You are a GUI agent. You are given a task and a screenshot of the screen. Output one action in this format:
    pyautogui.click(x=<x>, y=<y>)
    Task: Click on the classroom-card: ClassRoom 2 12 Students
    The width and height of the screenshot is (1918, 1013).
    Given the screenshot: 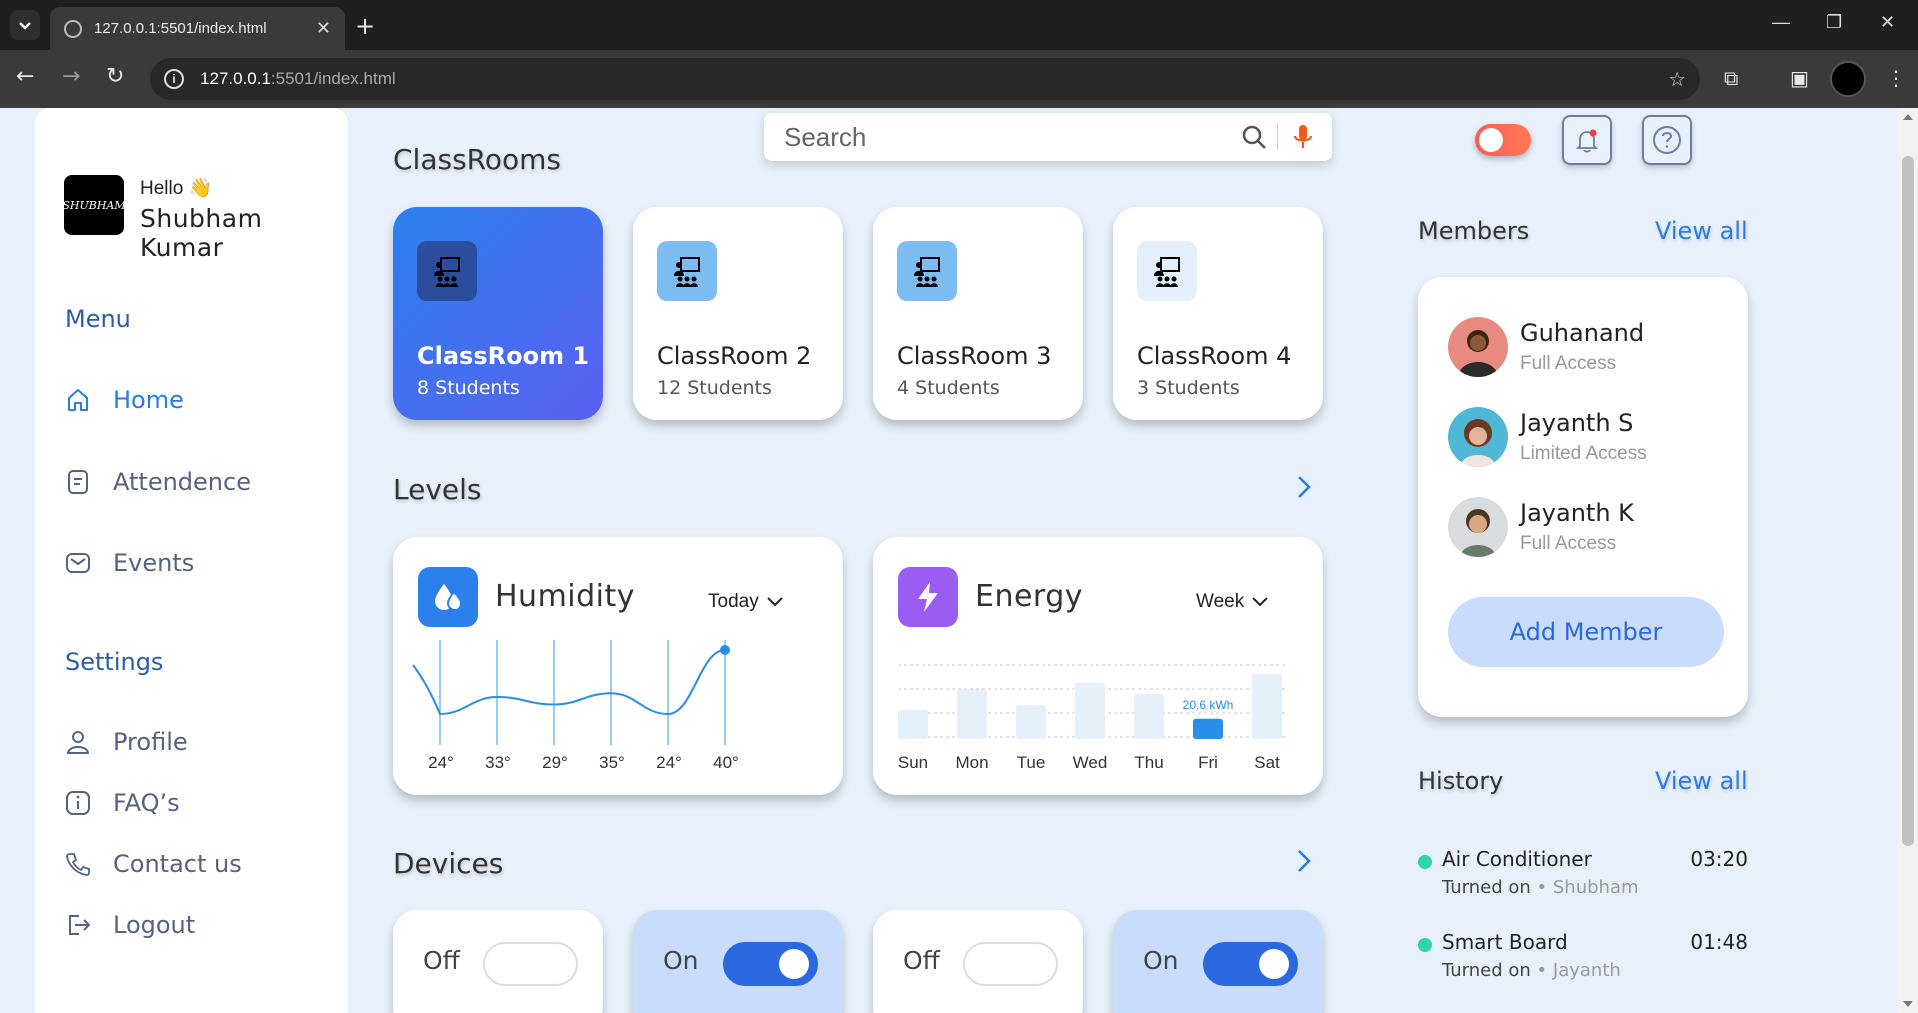 What is the action you would take?
    pyautogui.click(x=738, y=313)
    